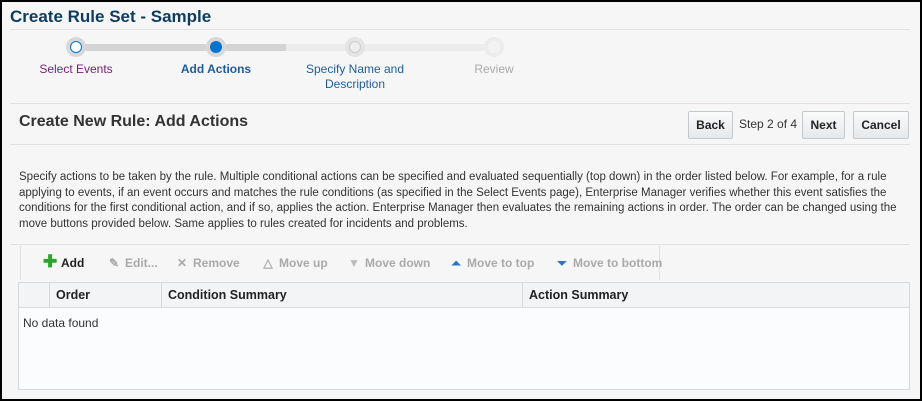 The height and width of the screenshot is (401, 922). I want to click on step-1-marker, so click(76, 47).